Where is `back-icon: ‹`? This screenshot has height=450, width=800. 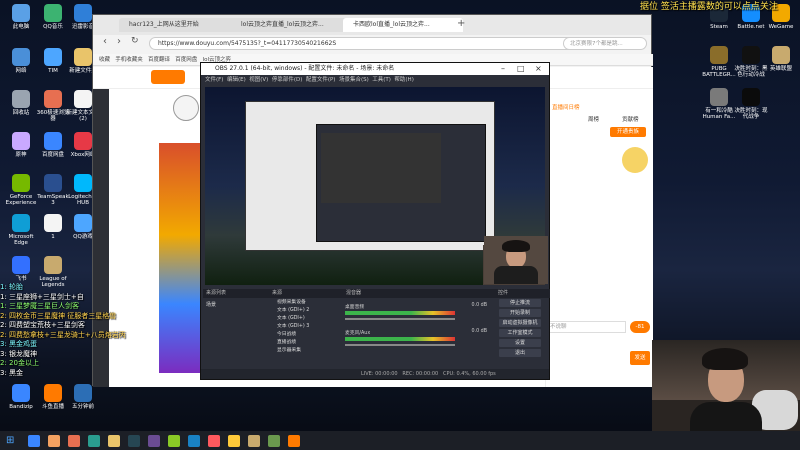 back-icon: ‹ is located at coordinates (105, 41).